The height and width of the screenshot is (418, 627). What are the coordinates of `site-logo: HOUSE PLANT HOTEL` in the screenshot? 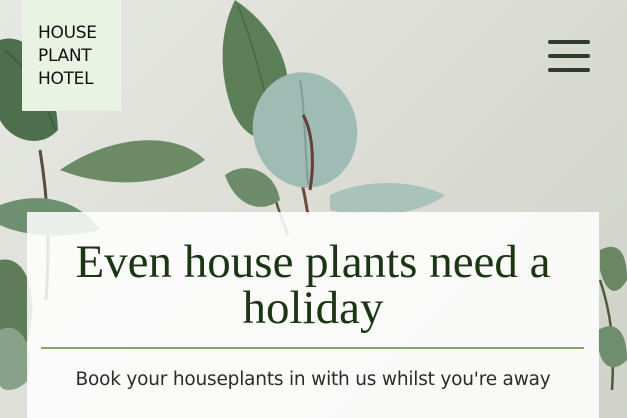 It's located at (71, 55).